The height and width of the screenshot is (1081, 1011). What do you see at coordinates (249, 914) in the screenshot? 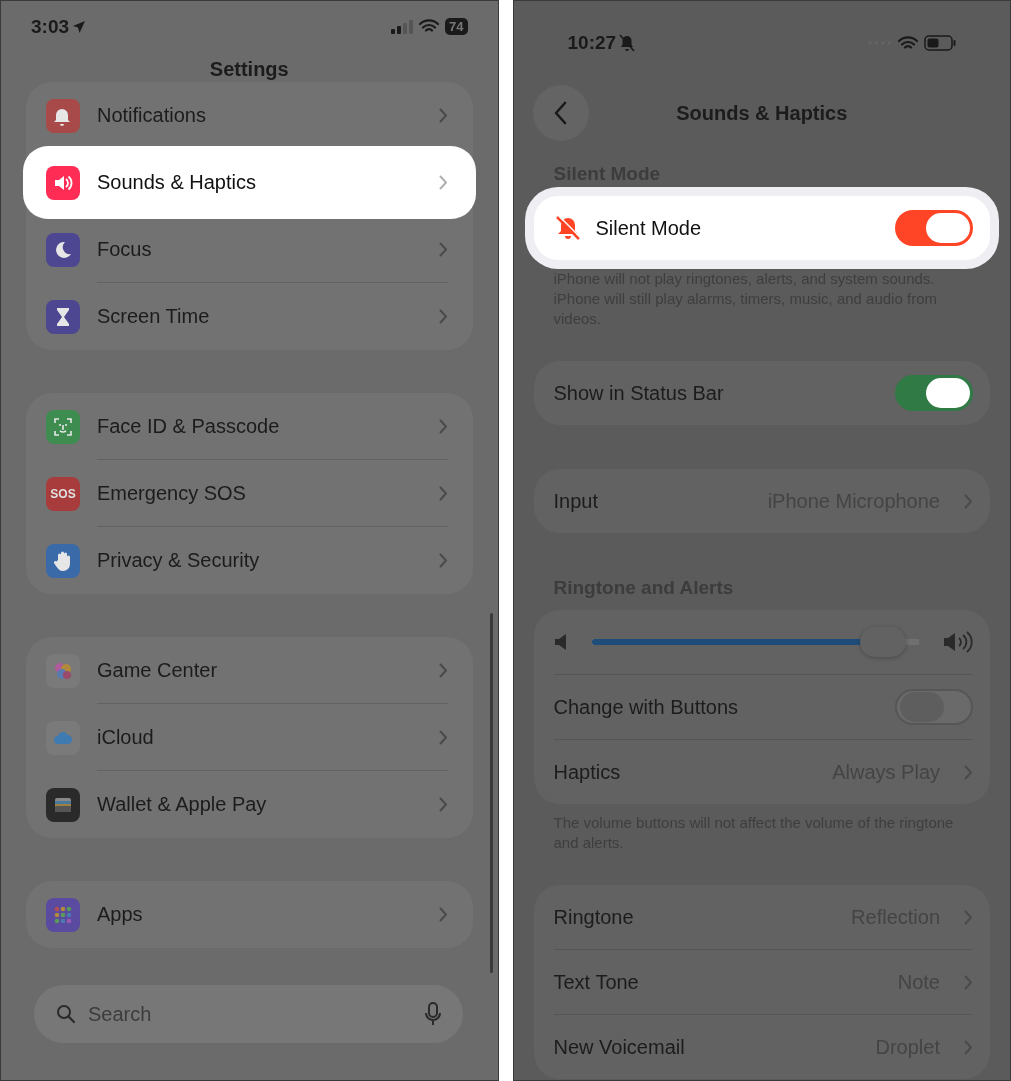
I see `settings-row: Apps` at bounding box center [249, 914].